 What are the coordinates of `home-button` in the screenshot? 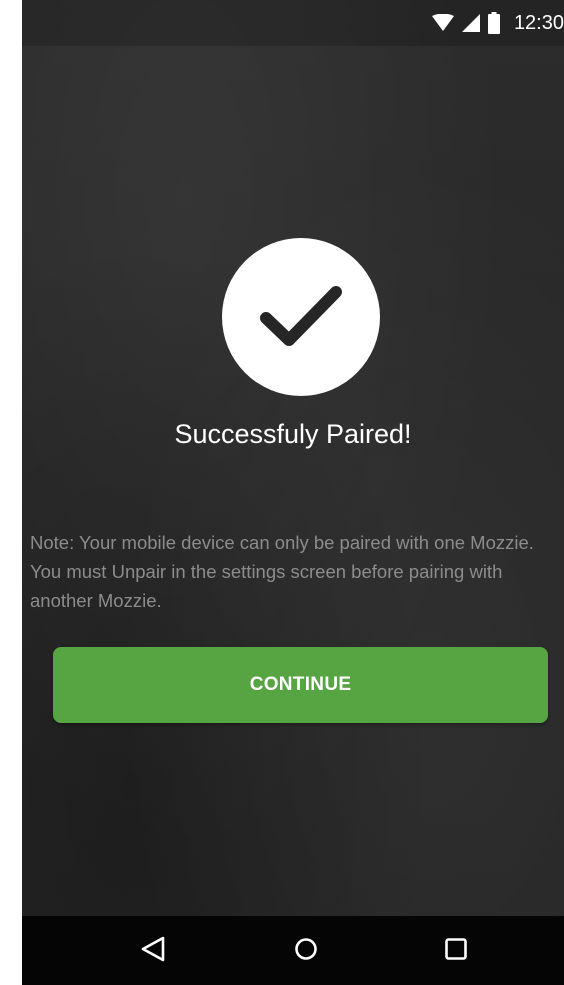 It's located at (306, 951).